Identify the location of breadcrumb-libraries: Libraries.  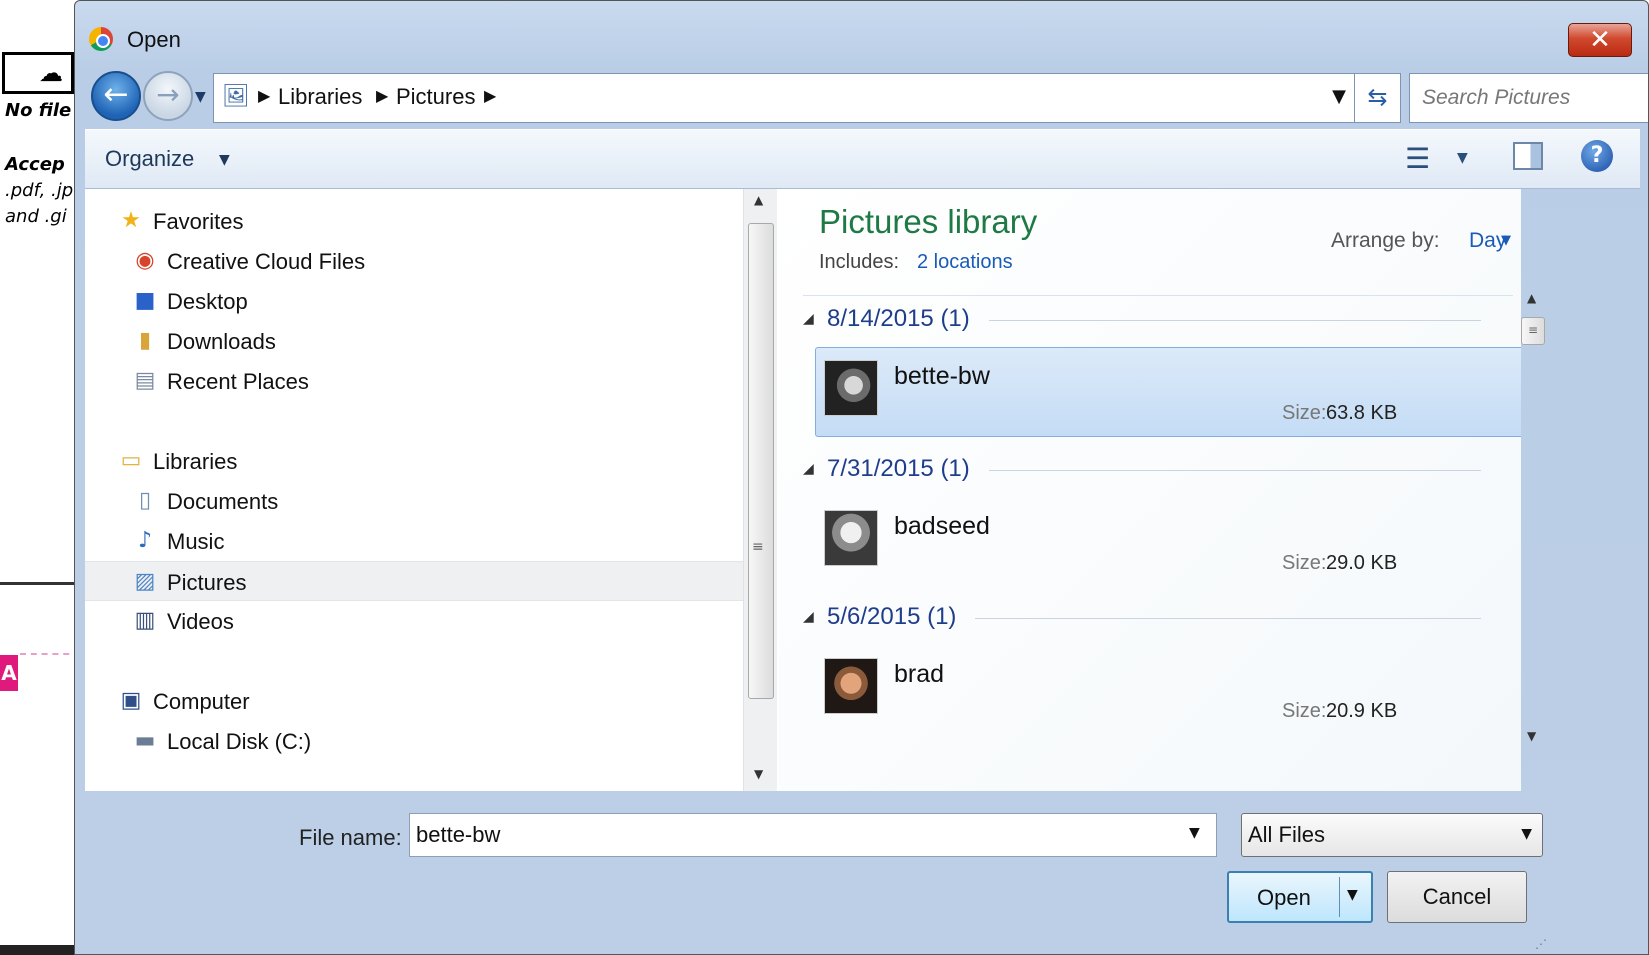
(320, 97).